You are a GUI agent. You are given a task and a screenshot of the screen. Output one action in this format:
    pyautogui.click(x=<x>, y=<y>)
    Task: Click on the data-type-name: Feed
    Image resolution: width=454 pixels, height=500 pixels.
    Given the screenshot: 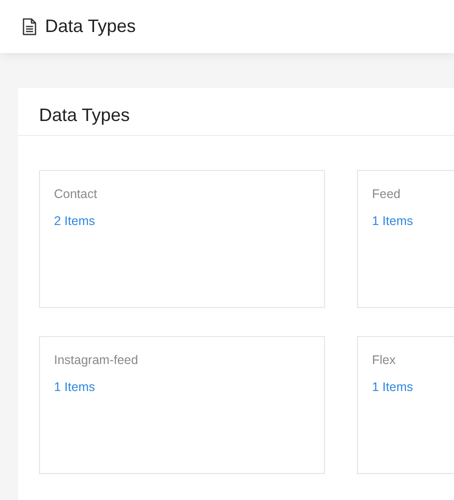 What is the action you would take?
    pyautogui.click(x=387, y=194)
    